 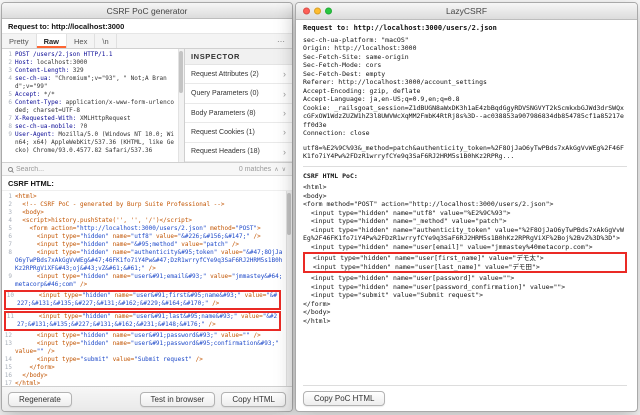 What do you see at coordinates (225, 152) in the screenshot?
I see `inspector-section-label: Request Headers (18)` at bounding box center [225, 152].